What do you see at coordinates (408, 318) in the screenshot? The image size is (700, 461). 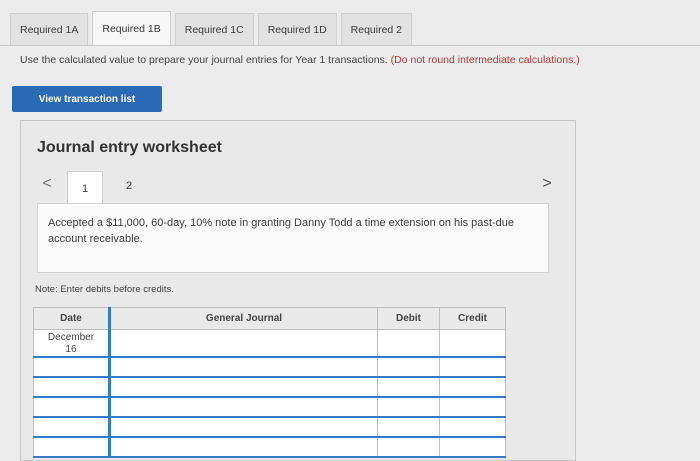 I see `debit-header: Debit` at bounding box center [408, 318].